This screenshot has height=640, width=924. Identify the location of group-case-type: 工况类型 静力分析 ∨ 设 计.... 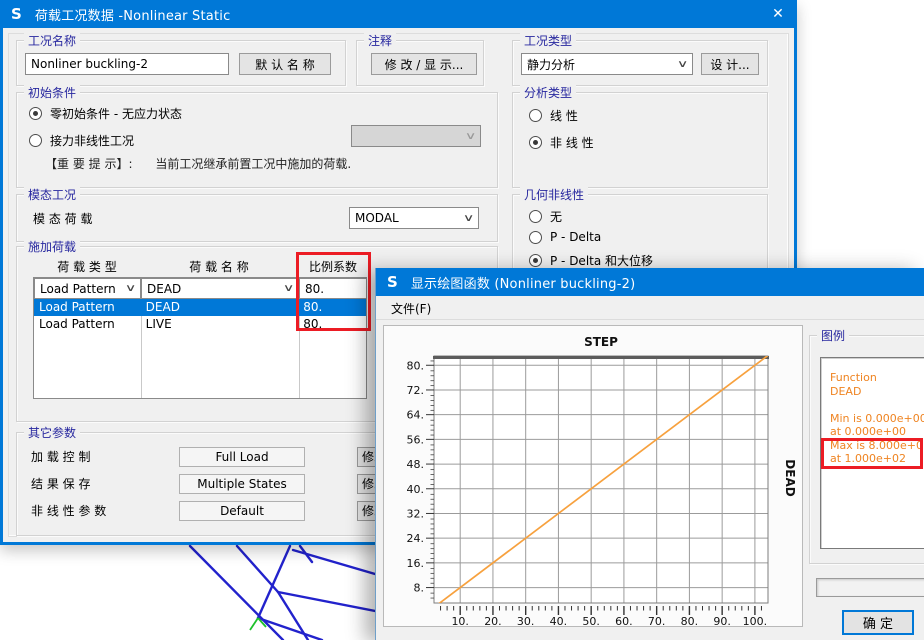
(640, 59).